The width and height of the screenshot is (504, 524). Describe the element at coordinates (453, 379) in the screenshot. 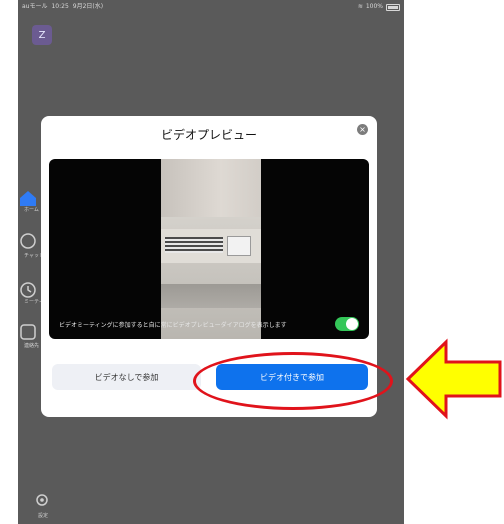

I see `annotation-arrow-icon` at that location.